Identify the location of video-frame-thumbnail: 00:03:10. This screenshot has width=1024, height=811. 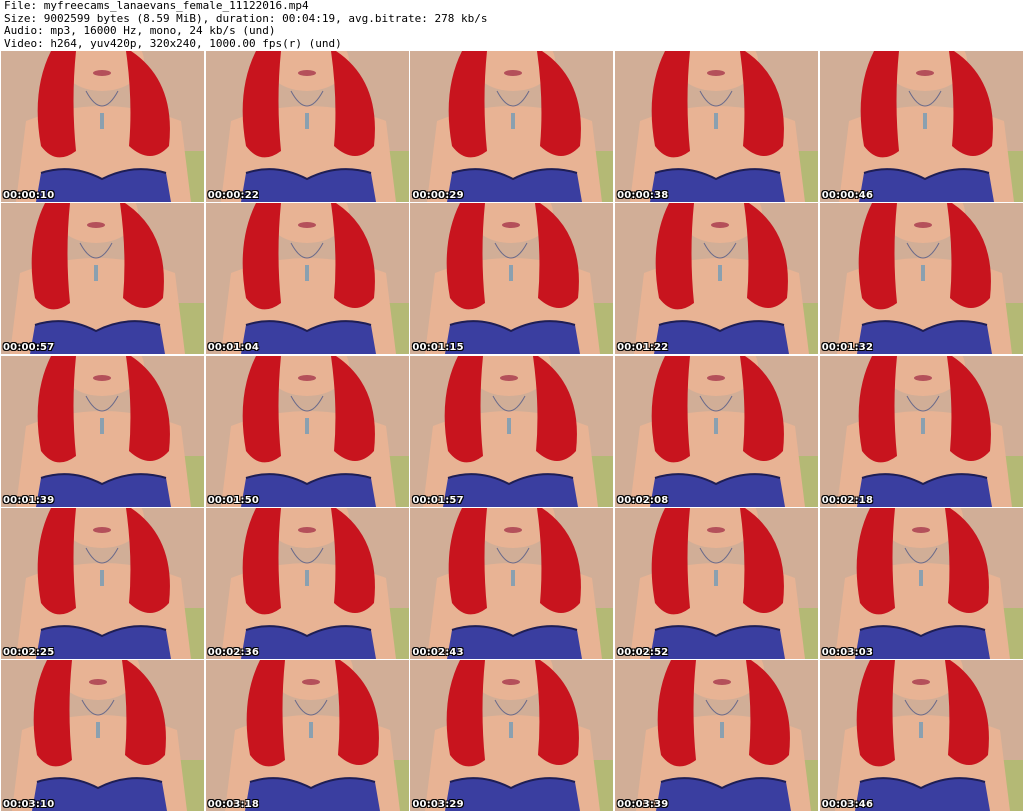
(102, 735).